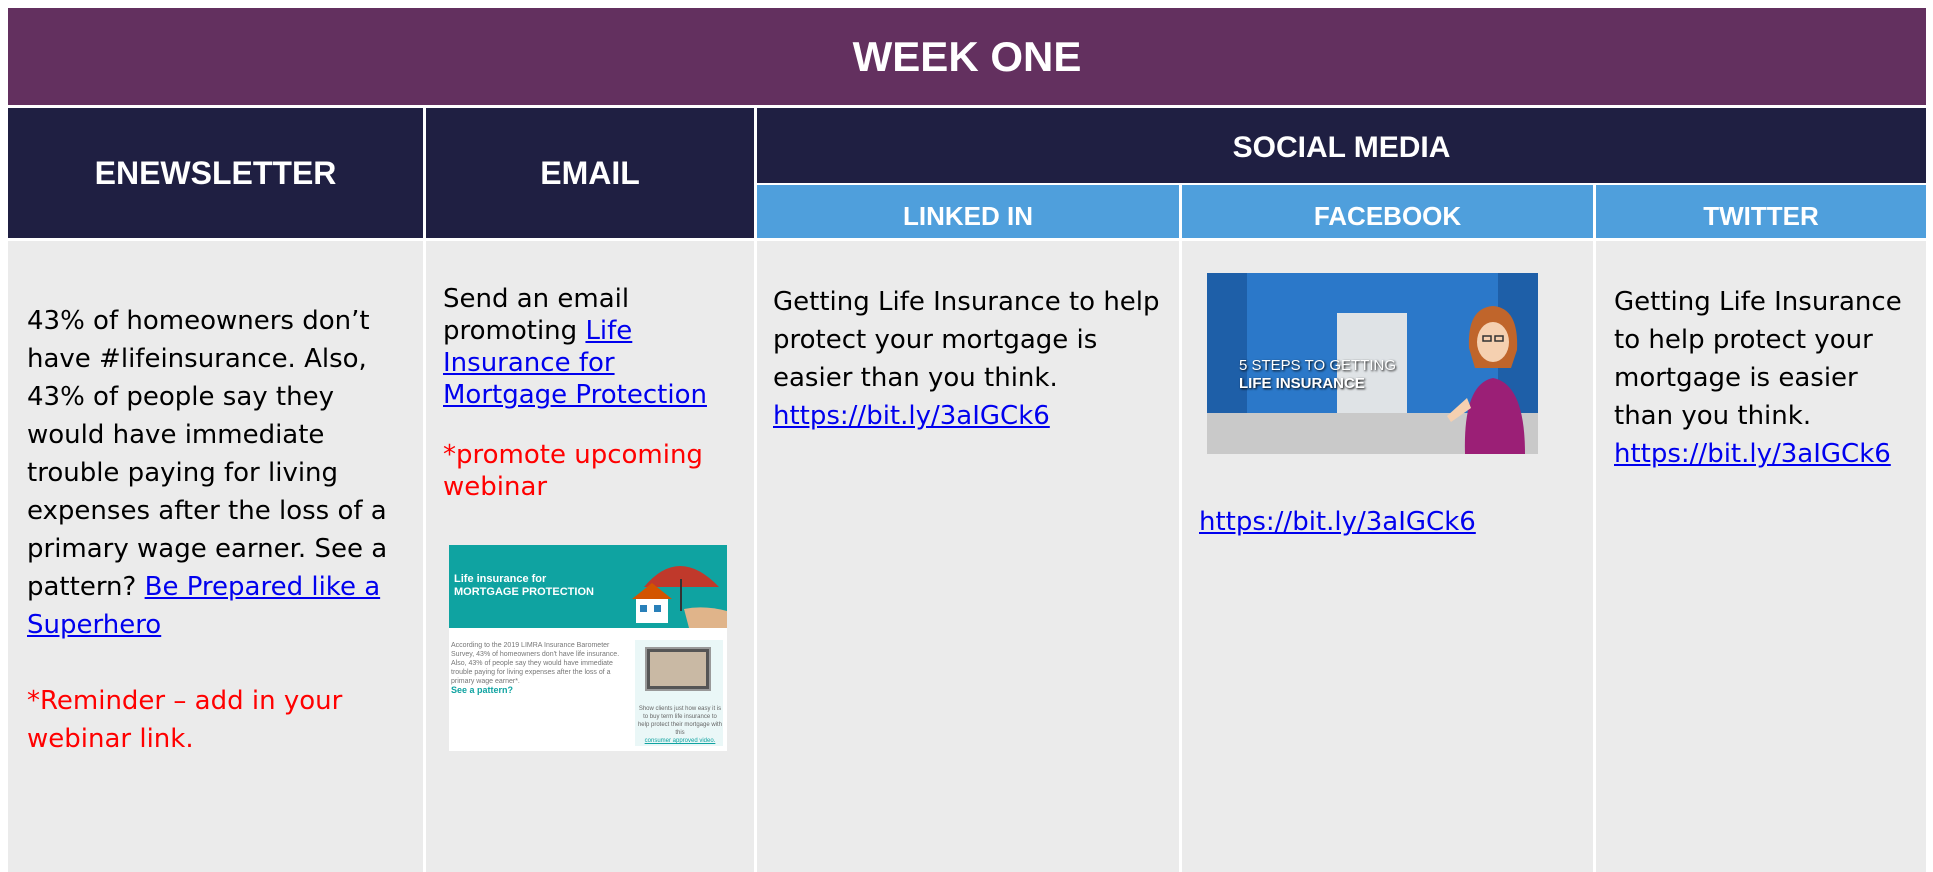 This screenshot has width=1933, height=872. What do you see at coordinates (678, 669) in the screenshot?
I see `laptop-icon` at bounding box center [678, 669].